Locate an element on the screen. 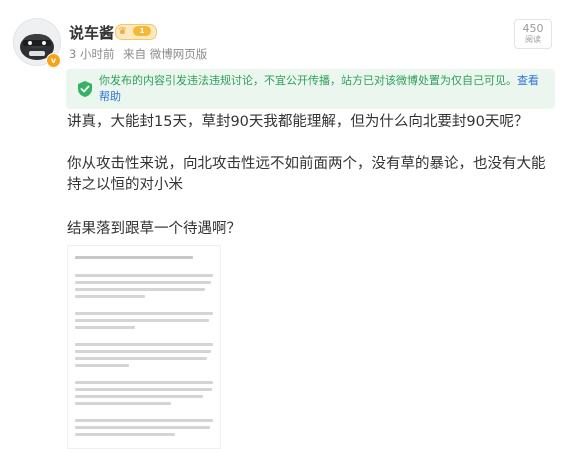  view-count-label: 阅读 is located at coordinates (533, 39).